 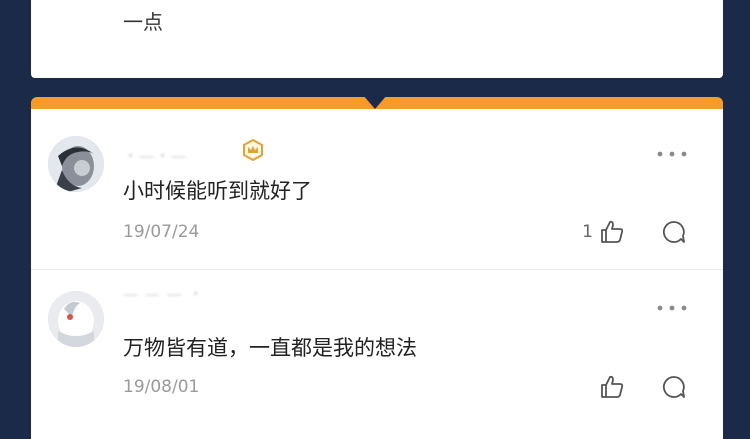 What do you see at coordinates (161, 232) in the screenshot?
I see `comment-date: 19/07/24` at bounding box center [161, 232].